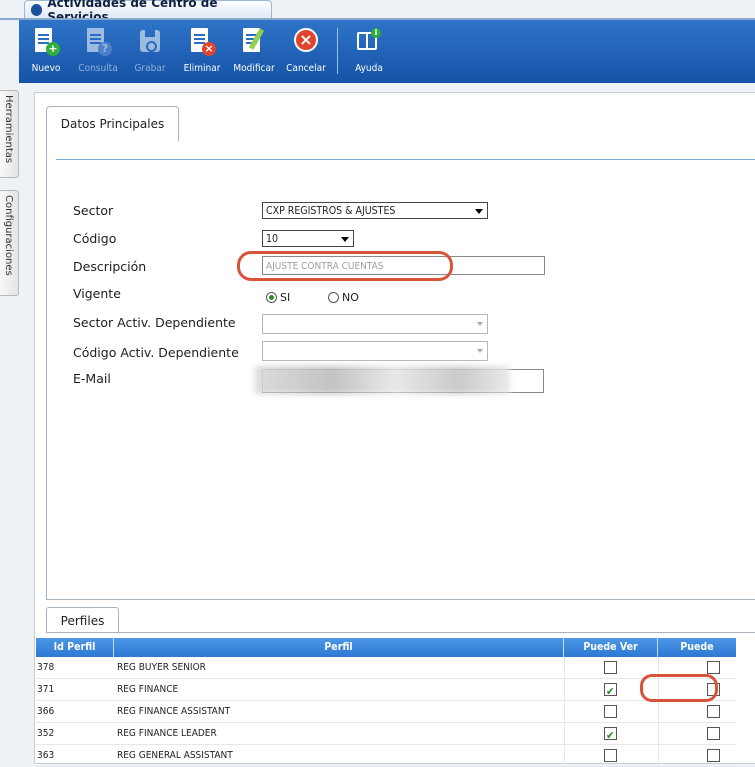 This screenshot has width=755, height=767. I want to click on cell-perfil: REG BUYER SENIOR, so click(161, 667).